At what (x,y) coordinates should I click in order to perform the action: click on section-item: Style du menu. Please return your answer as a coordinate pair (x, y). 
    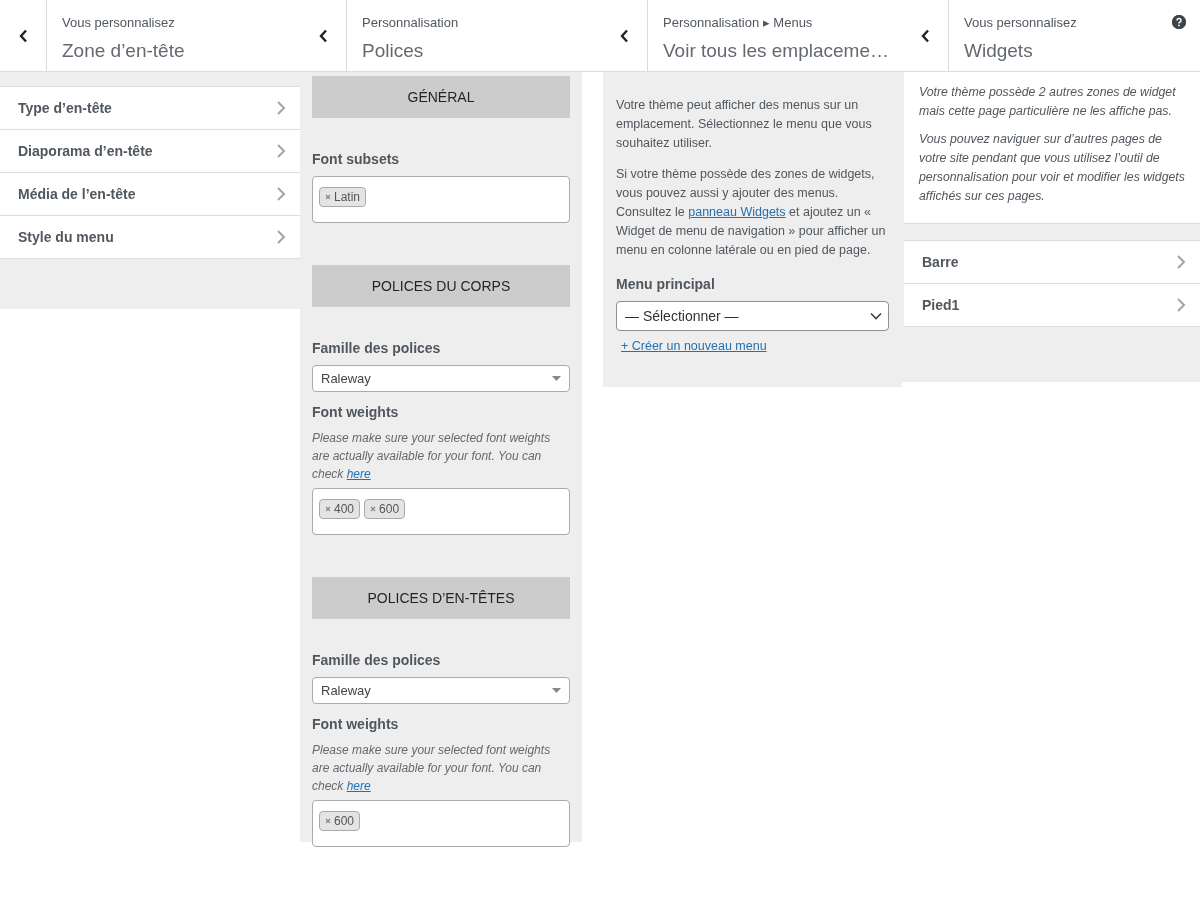
    Looking at the image, I should click on (150, 237).